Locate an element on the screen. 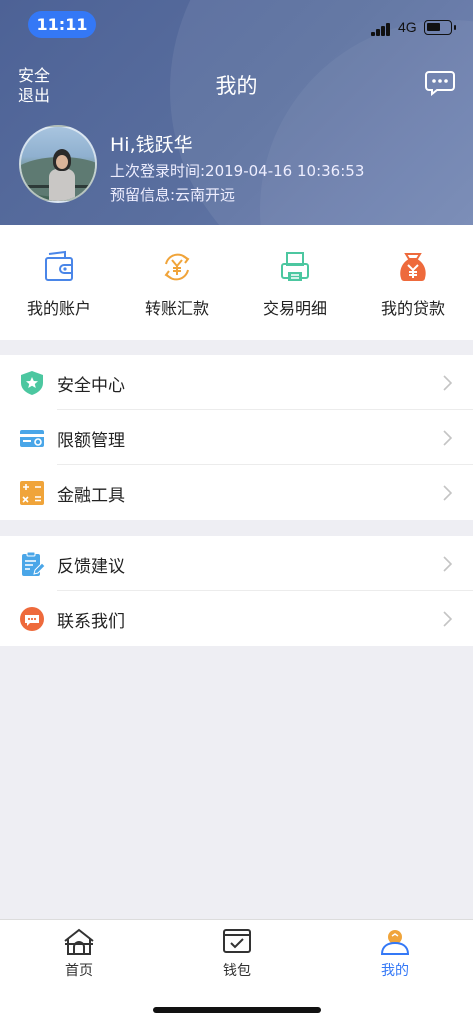 The width and height of the screenshot is (473, 1024). menu-group-support: 反馈建议 联系我们 is located at coordinates (236, 591).